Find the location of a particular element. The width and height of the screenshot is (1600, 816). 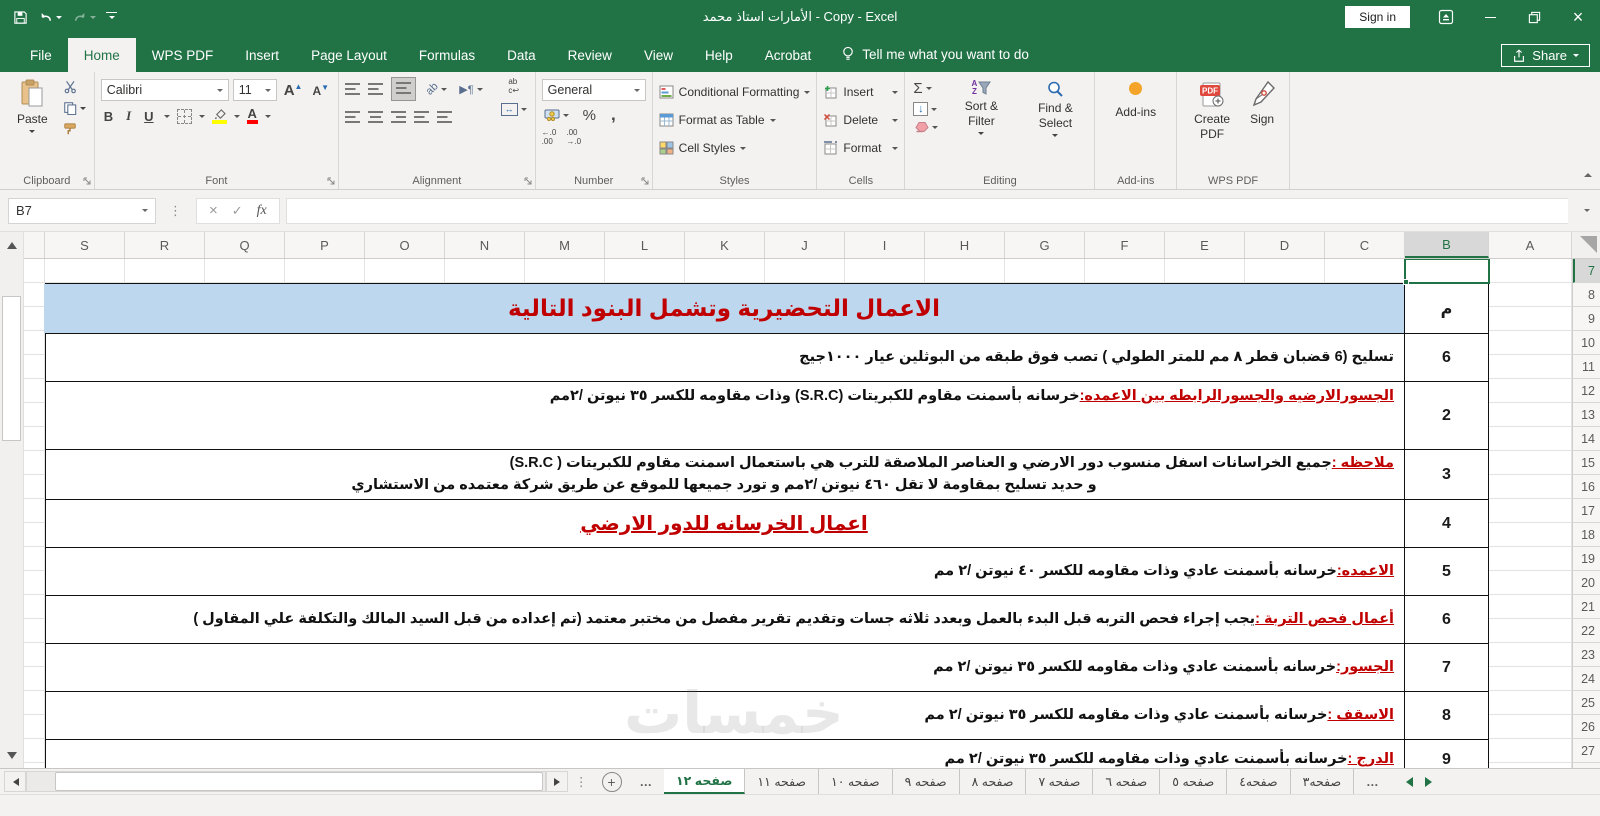

share-button: Share is located at coordinates (1545, 55).